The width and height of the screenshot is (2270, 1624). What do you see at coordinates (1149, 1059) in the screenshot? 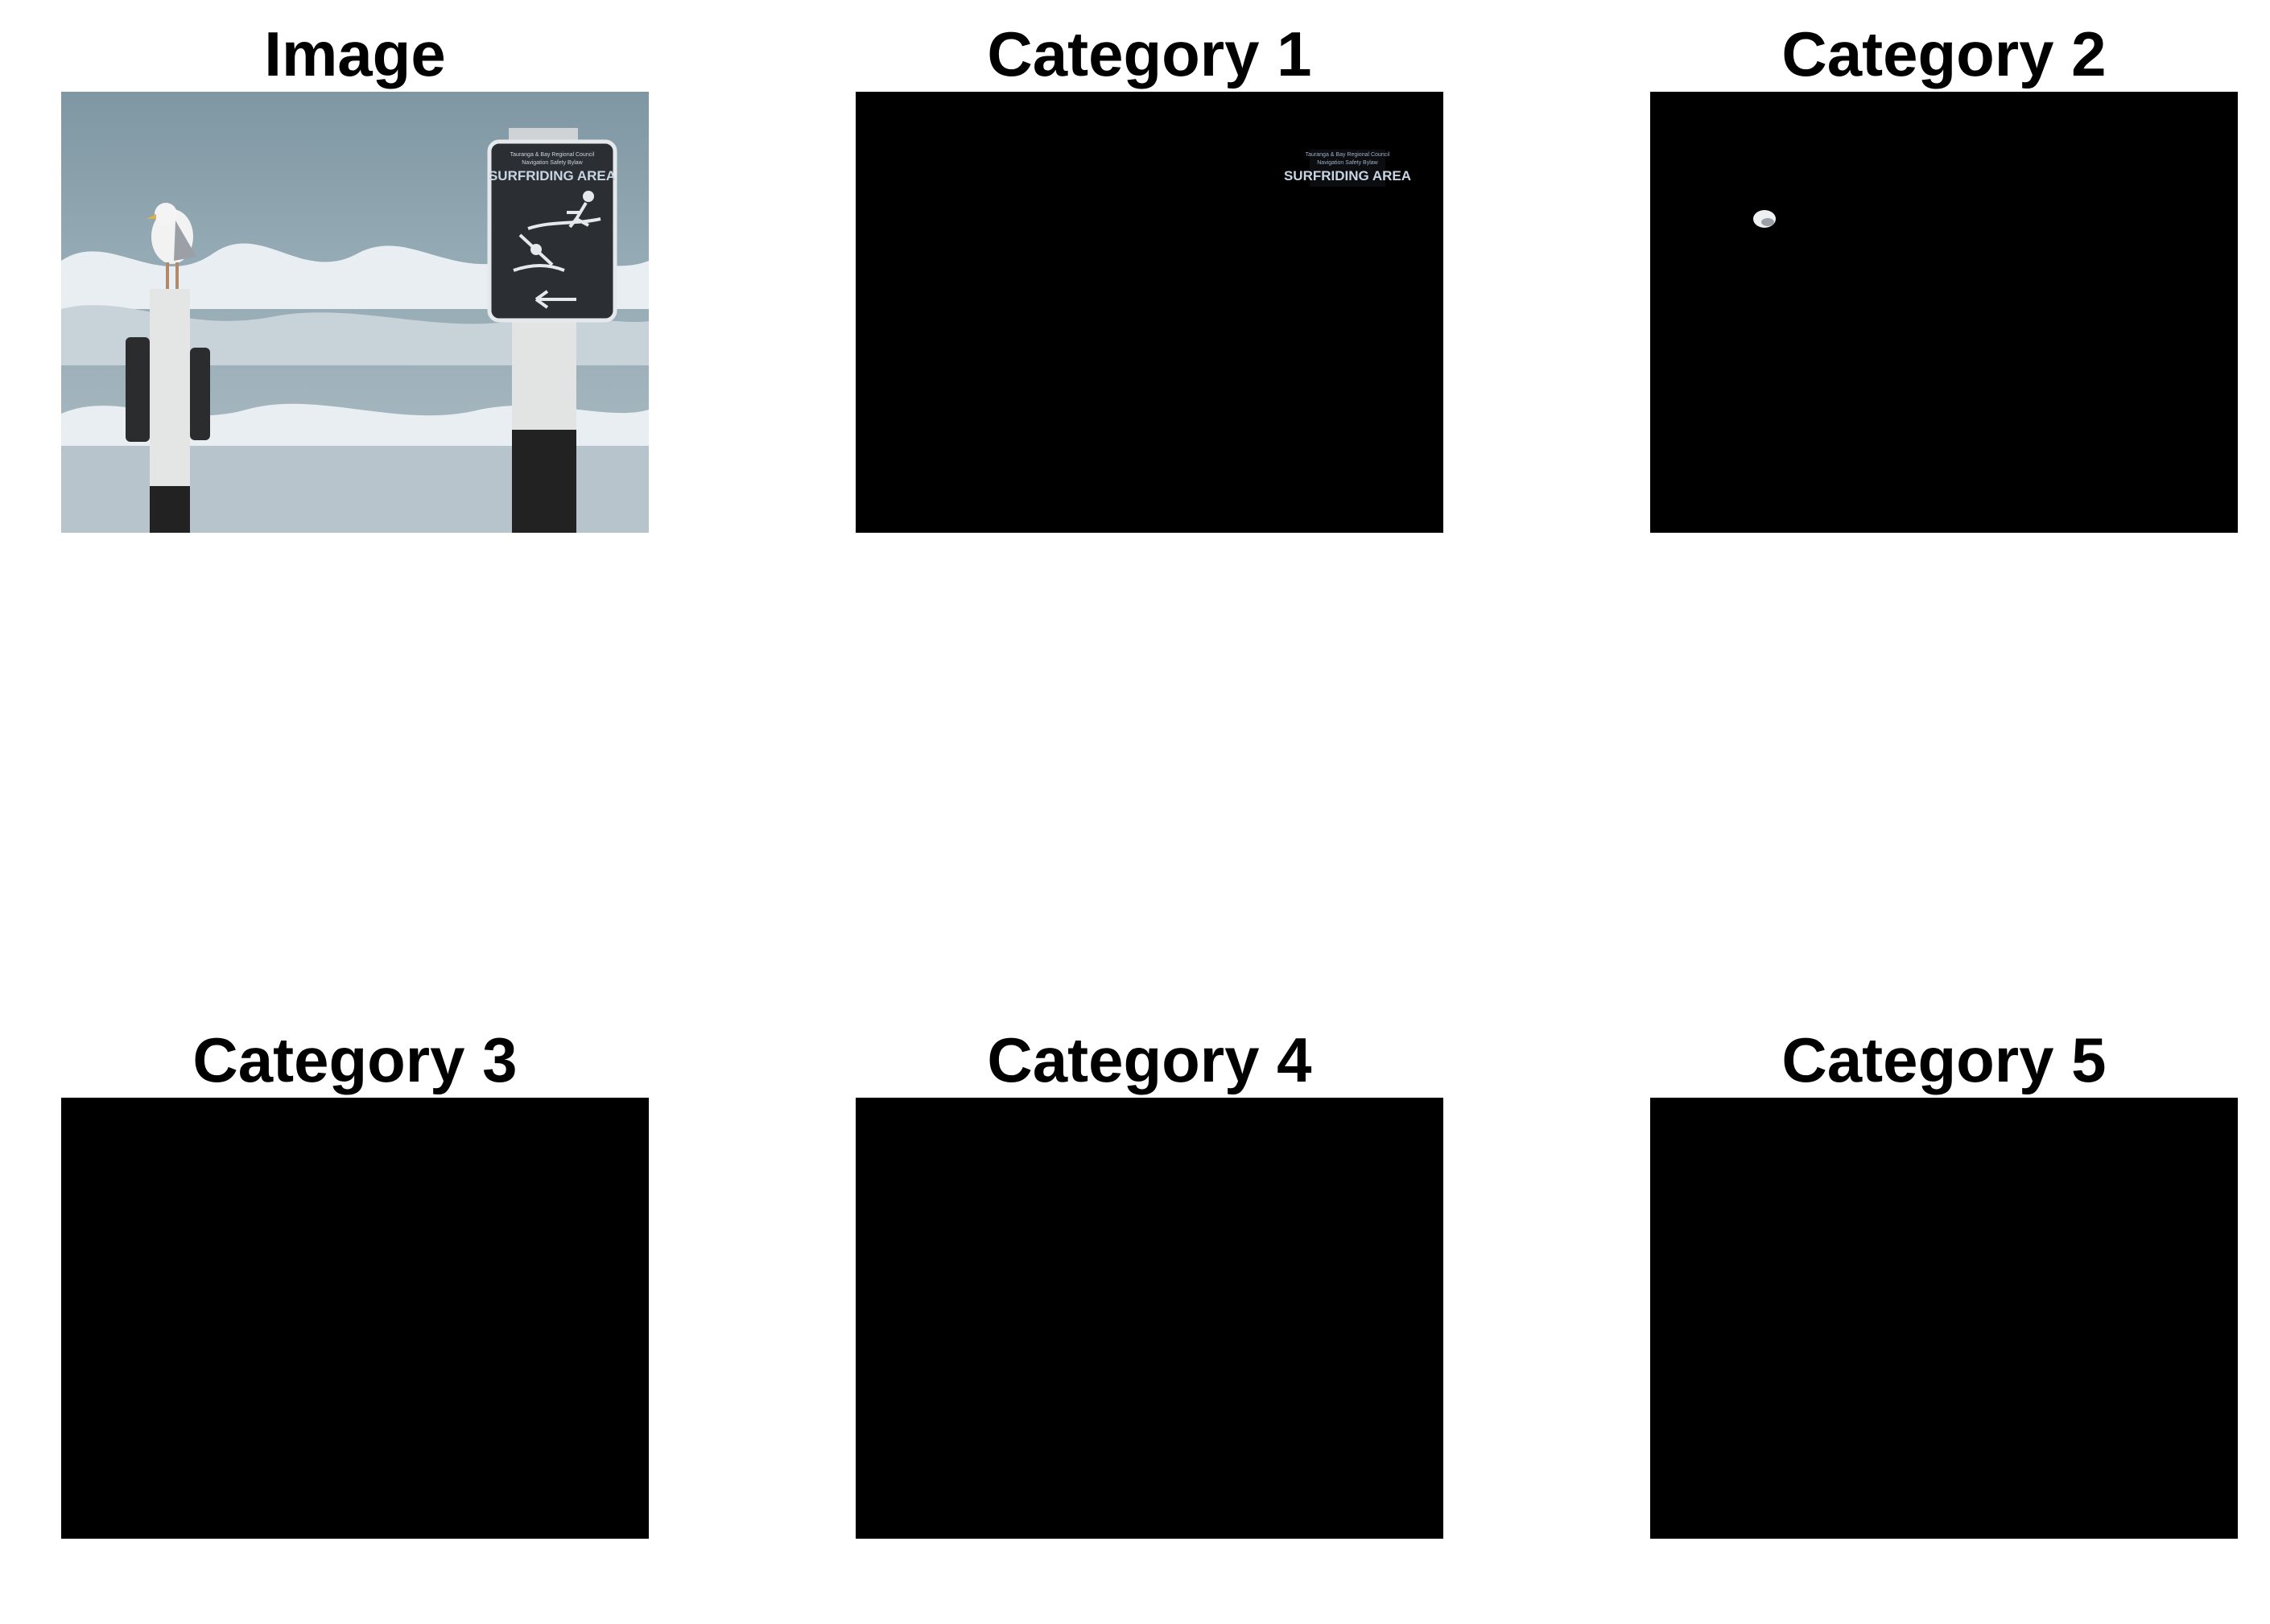
I see `panel-title: Category 4` at bounding box center [1149, 1059].